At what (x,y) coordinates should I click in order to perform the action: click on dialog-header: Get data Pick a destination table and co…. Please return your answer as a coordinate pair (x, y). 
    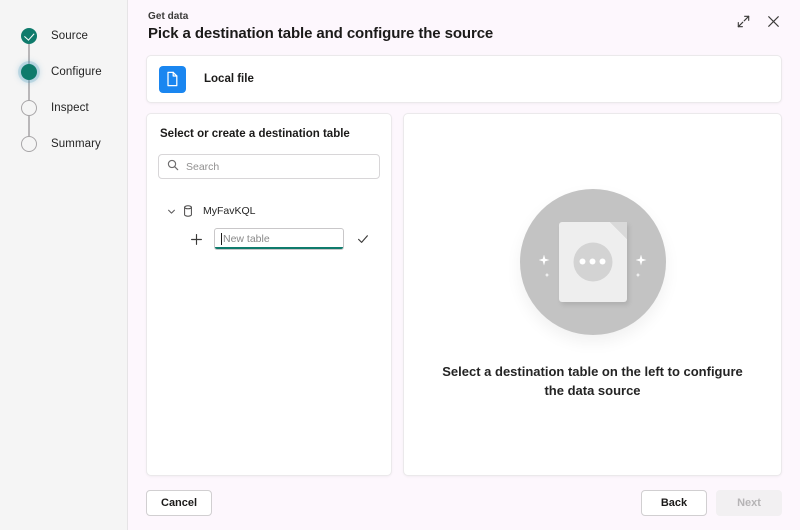
    Looking at the image, I should click on (464, 21).